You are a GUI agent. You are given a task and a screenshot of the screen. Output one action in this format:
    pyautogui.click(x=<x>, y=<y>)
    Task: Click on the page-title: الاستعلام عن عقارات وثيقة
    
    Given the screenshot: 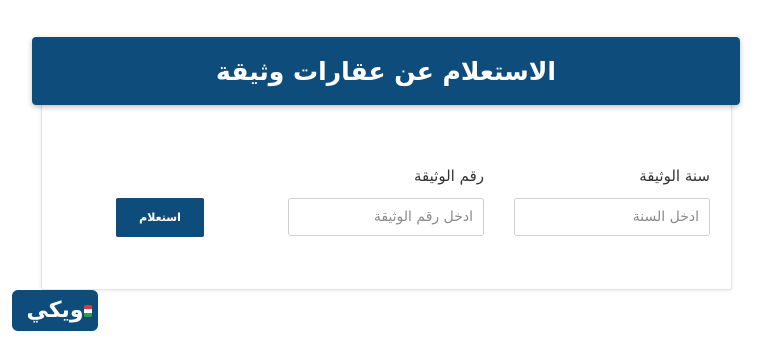 What is the action you would take?
    pyautogui.click(x=386, y=71)
    